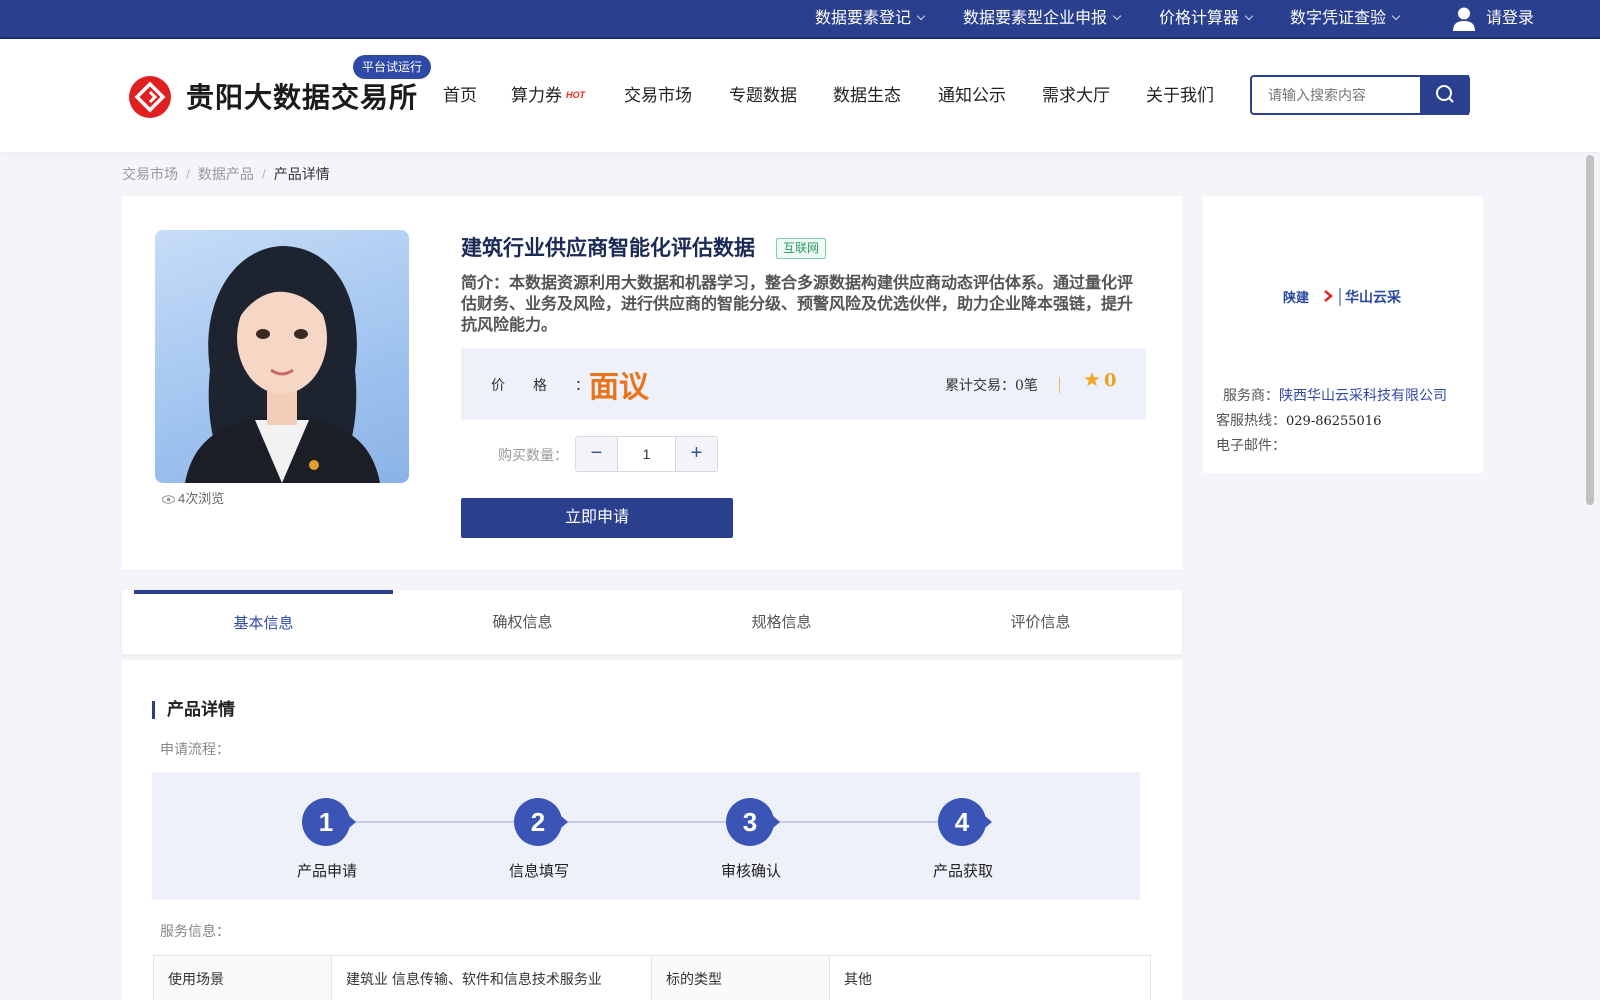  I want to click on trade-count: 累计交易：0笔, so click(991, 386).